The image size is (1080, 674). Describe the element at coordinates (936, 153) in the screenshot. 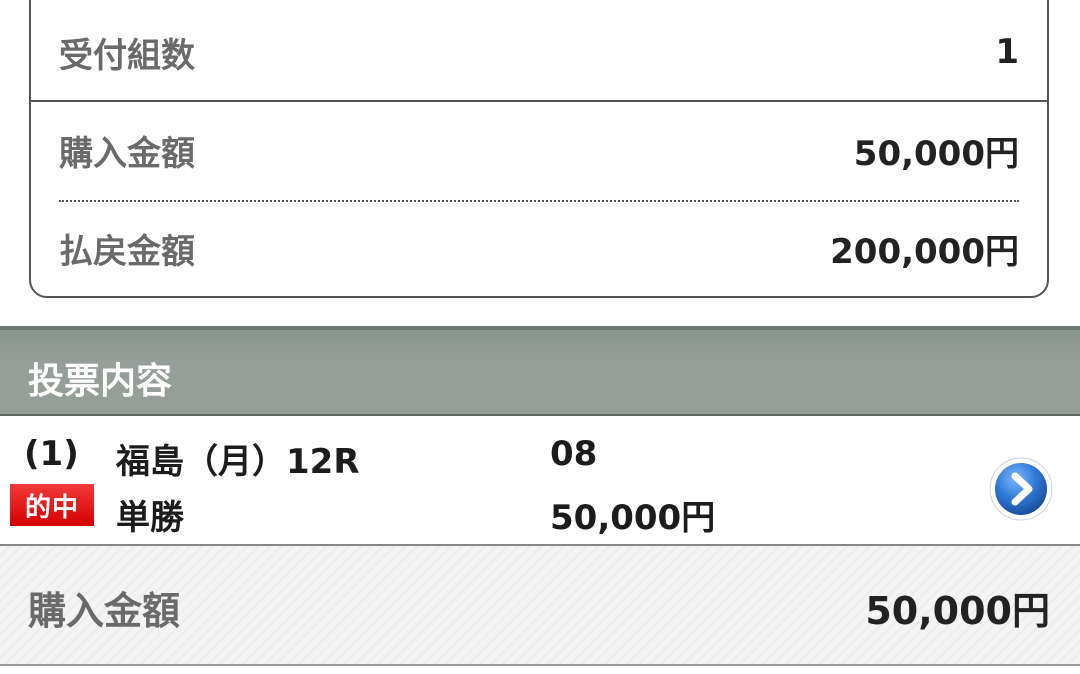

I see `purchase-amount-value: 50,000円` at that location.